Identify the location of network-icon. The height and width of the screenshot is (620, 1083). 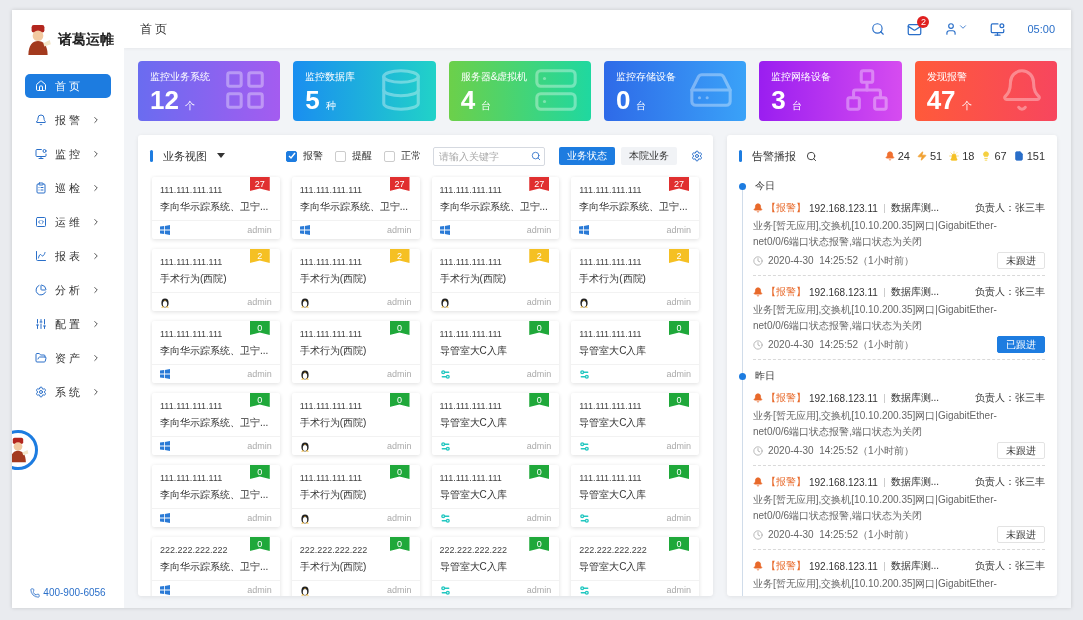
(866, 90).